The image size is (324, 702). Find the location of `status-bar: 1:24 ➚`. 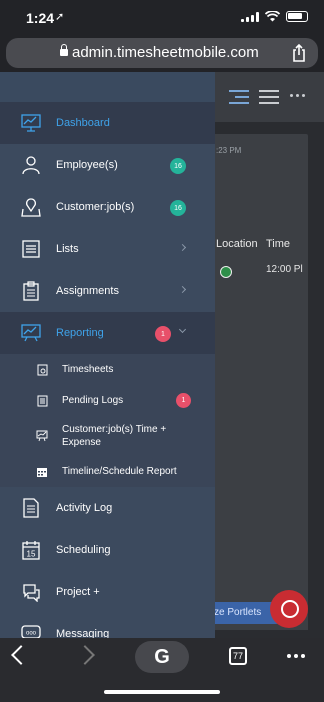

status-bar: 1:24 ➚ is located at coordinates (162, 17).